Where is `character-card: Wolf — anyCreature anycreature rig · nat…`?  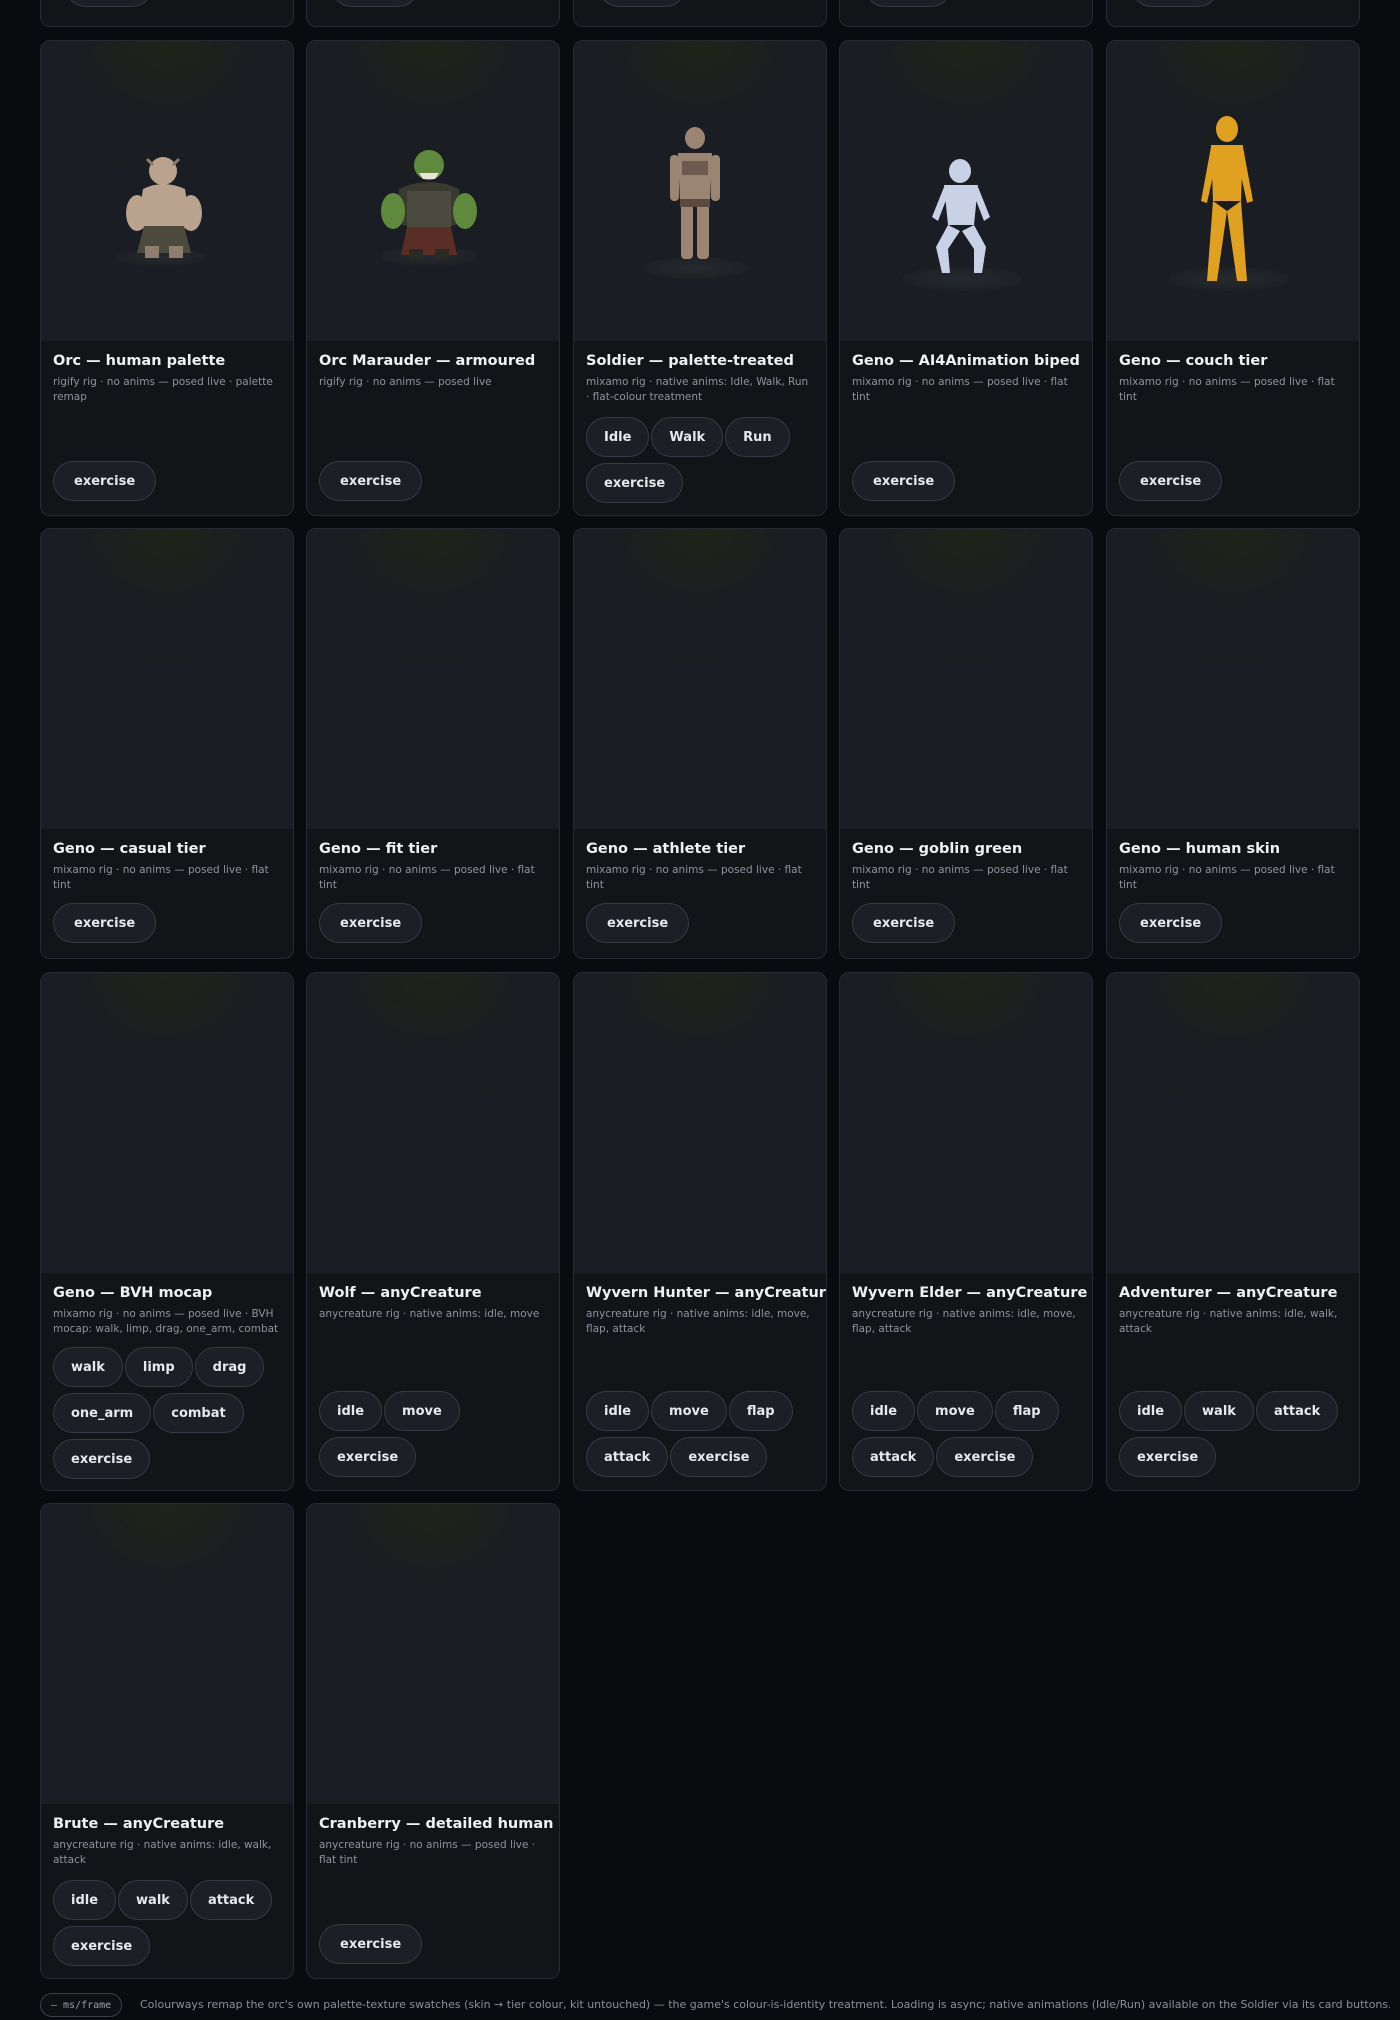
character-card: Wolf — anyCreature anycreature rig · nat… is located at coordinates (433, 1231).